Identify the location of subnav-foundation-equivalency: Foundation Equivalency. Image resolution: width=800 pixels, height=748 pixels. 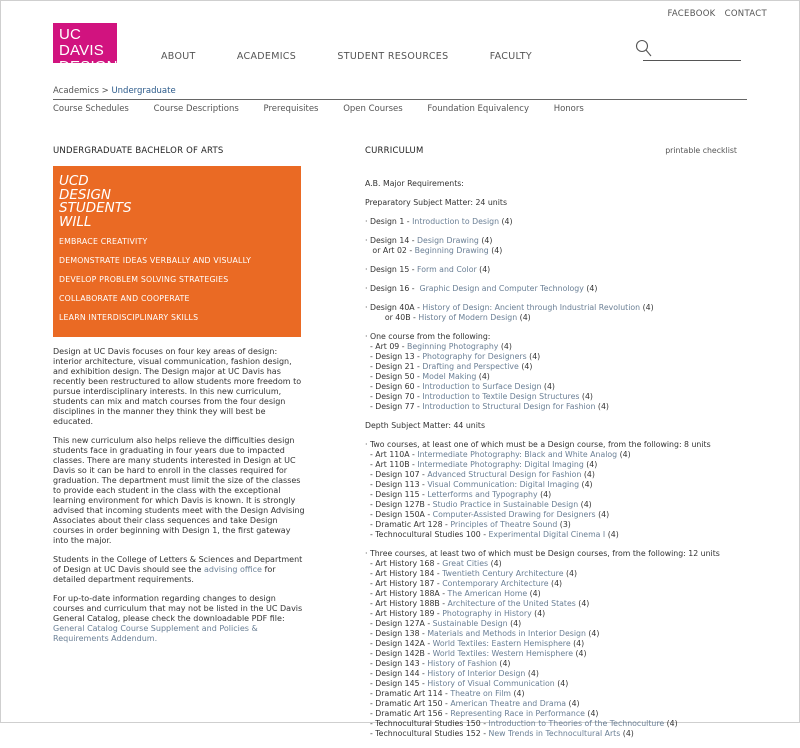
(478, 109).